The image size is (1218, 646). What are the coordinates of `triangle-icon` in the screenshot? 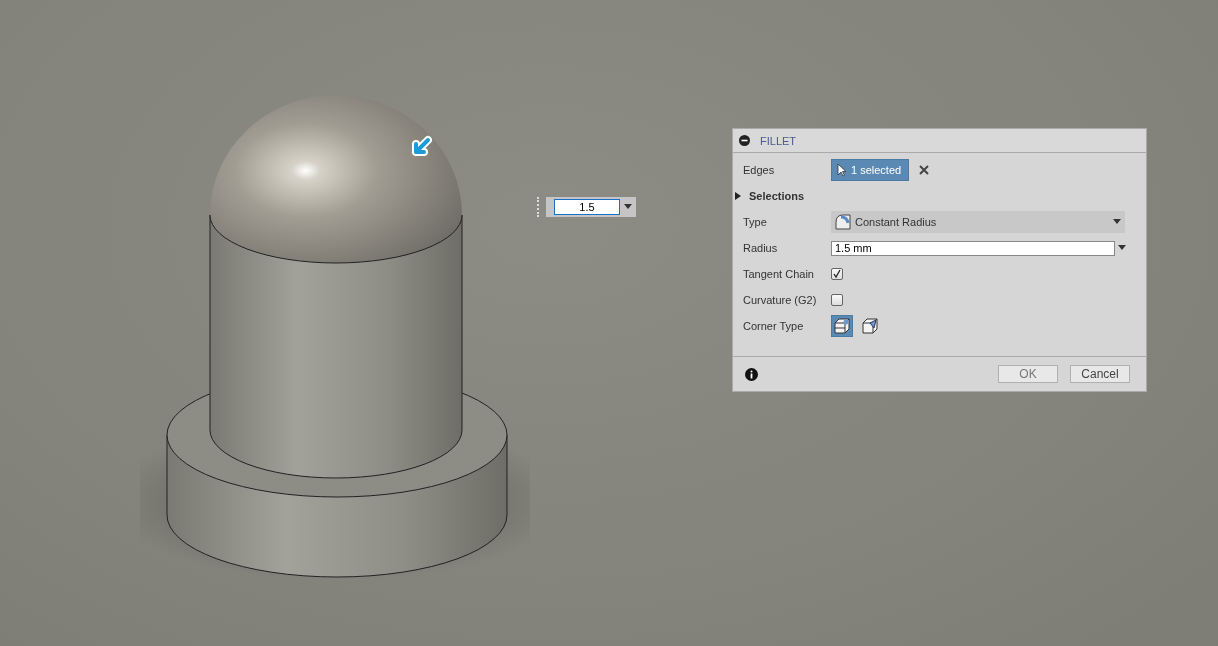 It's located at (738, 196).